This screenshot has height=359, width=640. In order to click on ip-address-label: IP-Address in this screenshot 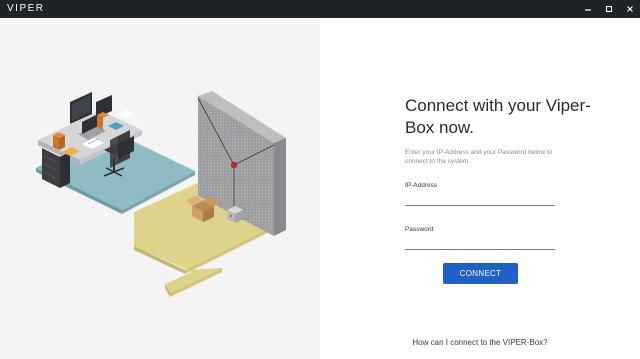, I will do `click(421, 185)`.